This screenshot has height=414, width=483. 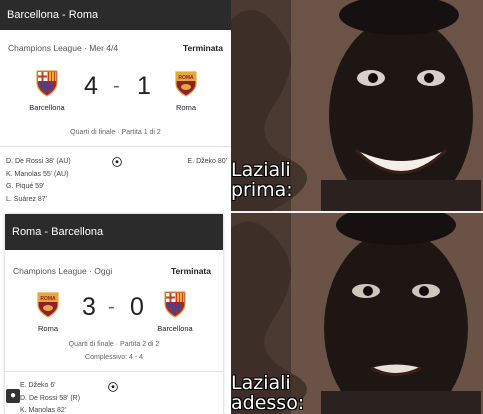 I want to click on away-team: ROMA Roma, so click(x=186, y=90).